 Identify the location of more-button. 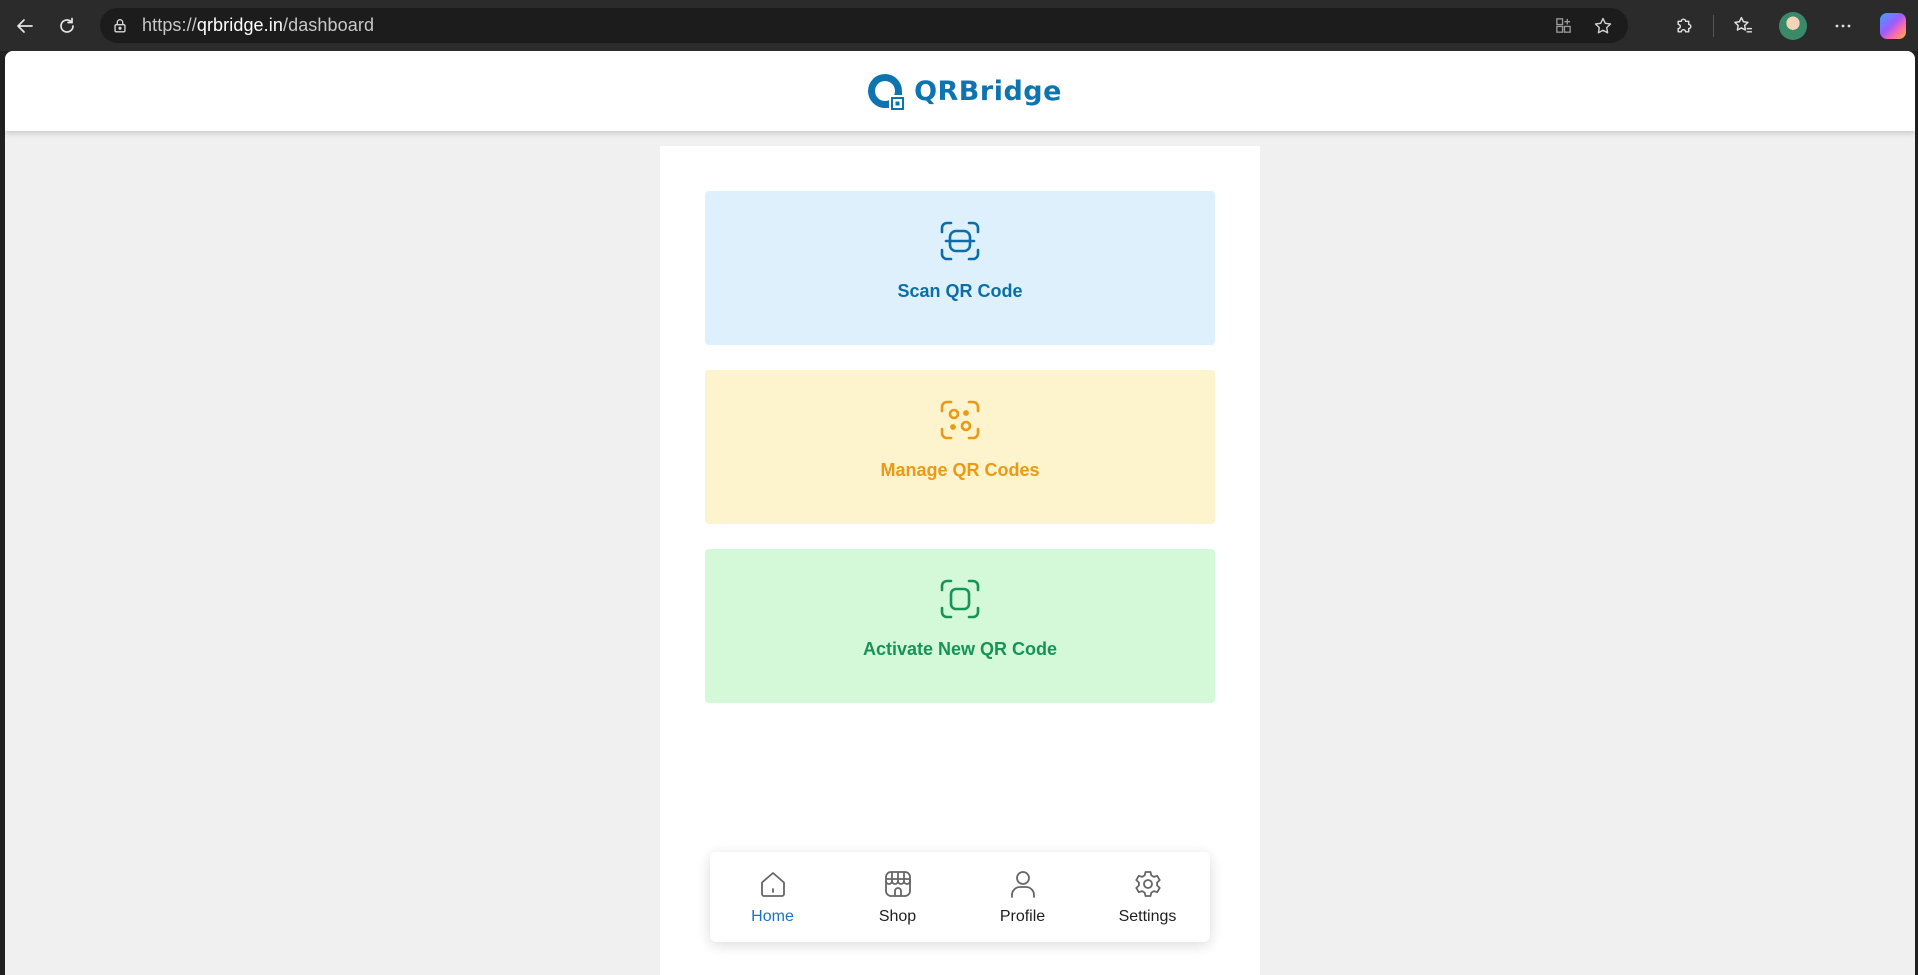
(1843, 25).